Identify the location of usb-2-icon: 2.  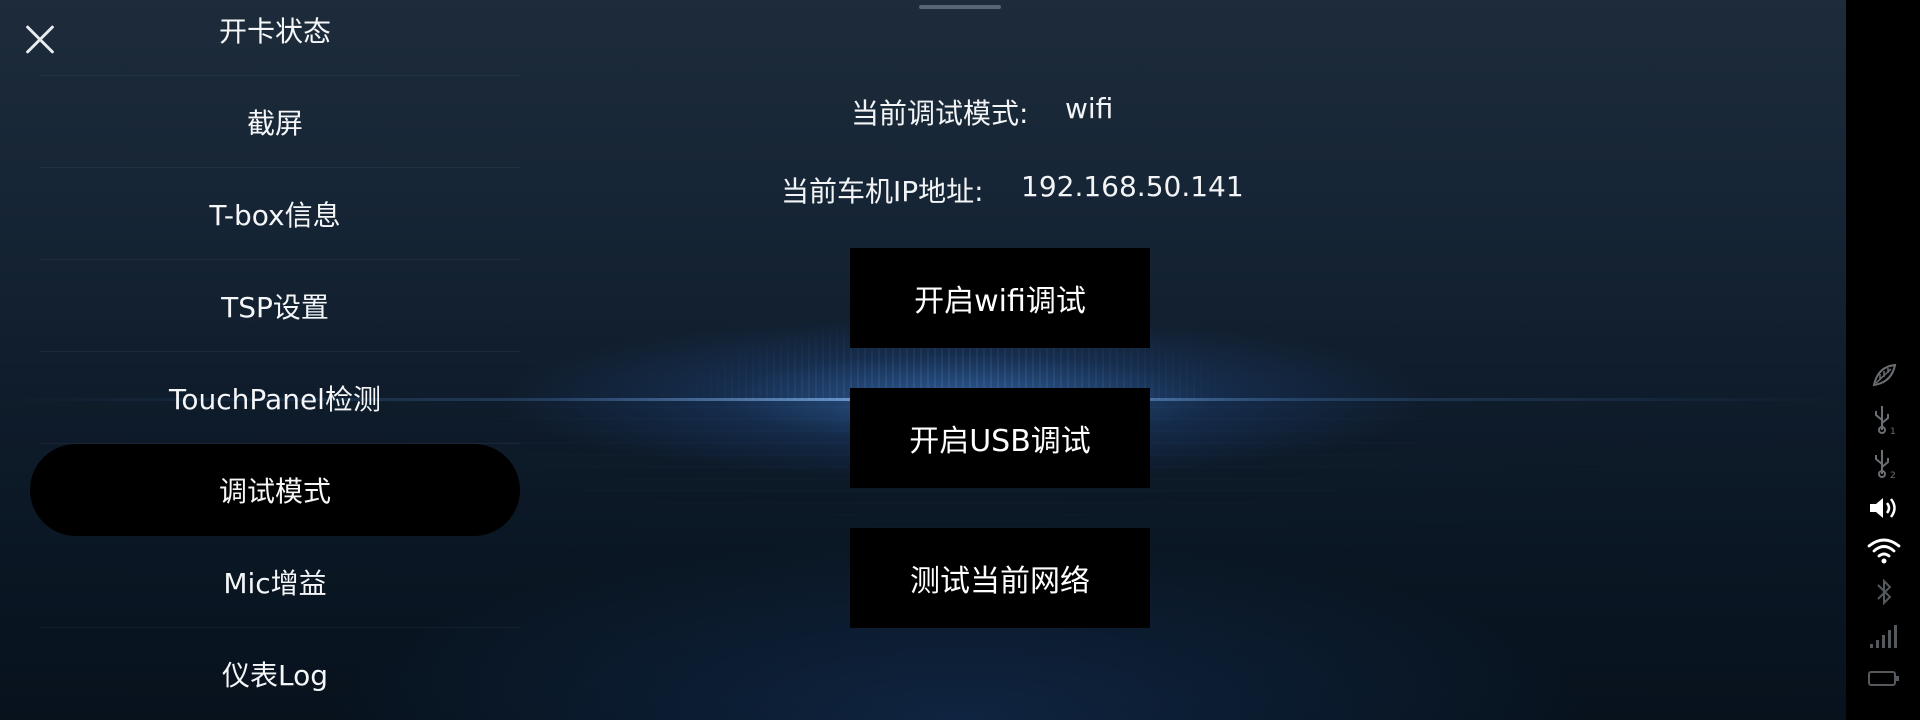
(1884, 464).